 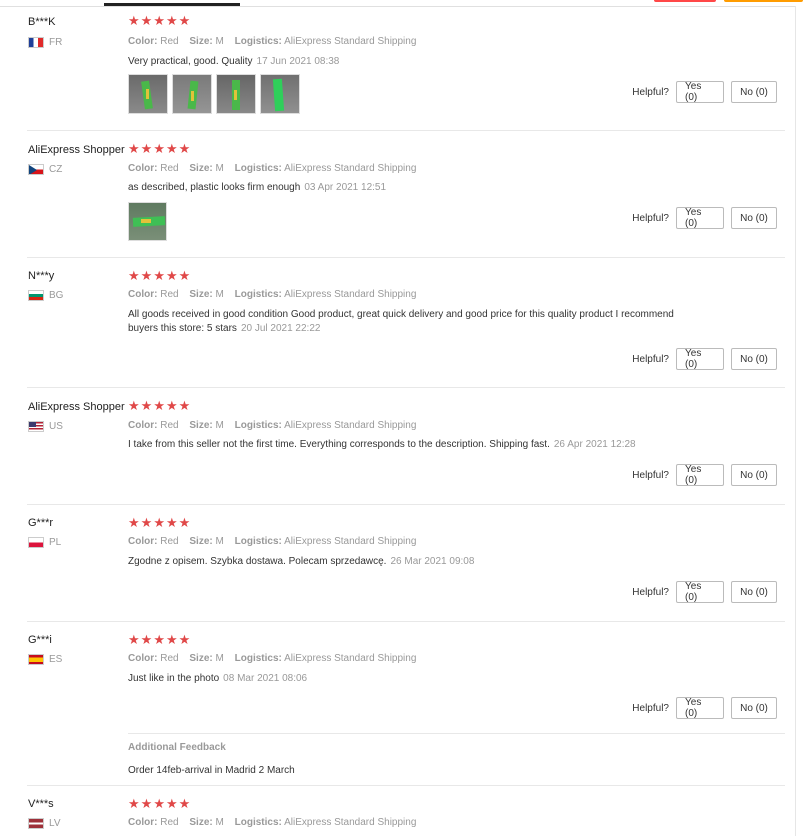 What do you see at coordinates (432, 561) in the screenshot?
I see `review-time: 26 Mar 2021 09:08` at bounding box center [432, 561].